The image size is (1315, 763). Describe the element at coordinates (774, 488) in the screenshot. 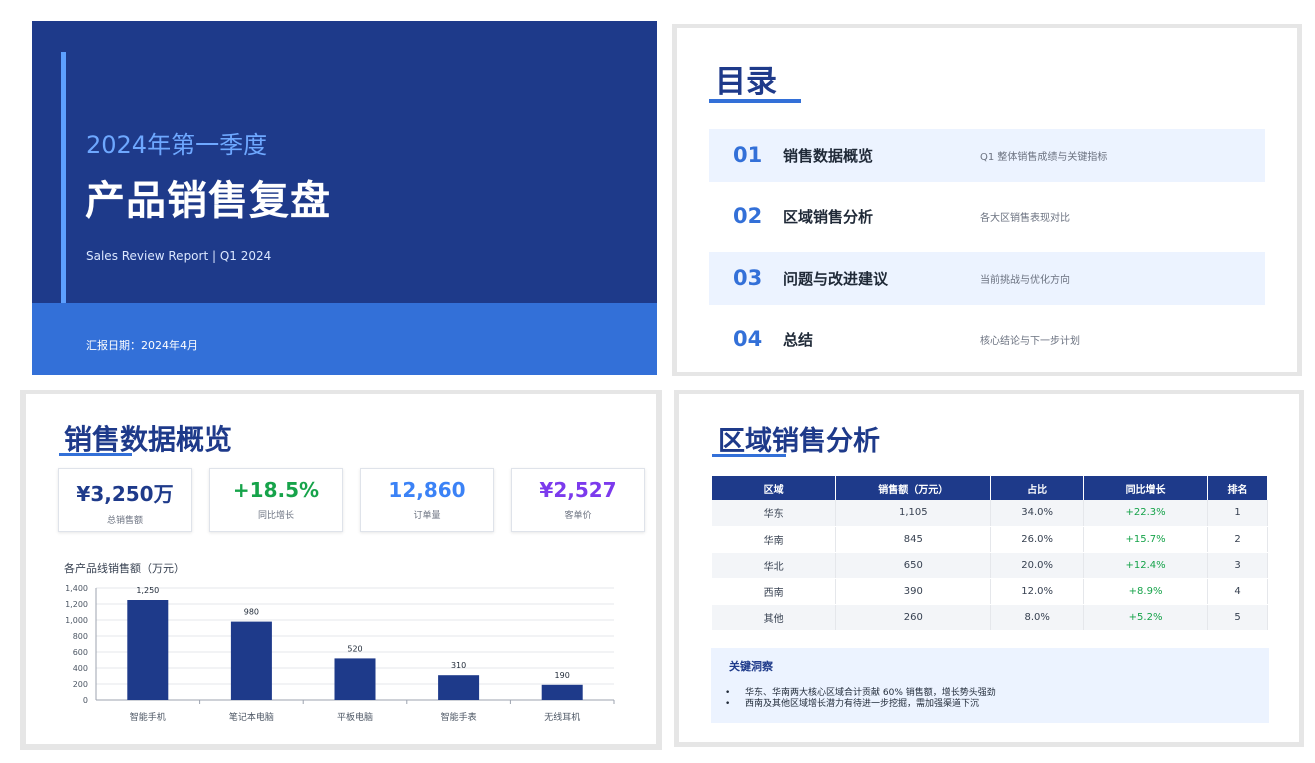

I see `column-header: 区域` at that location.